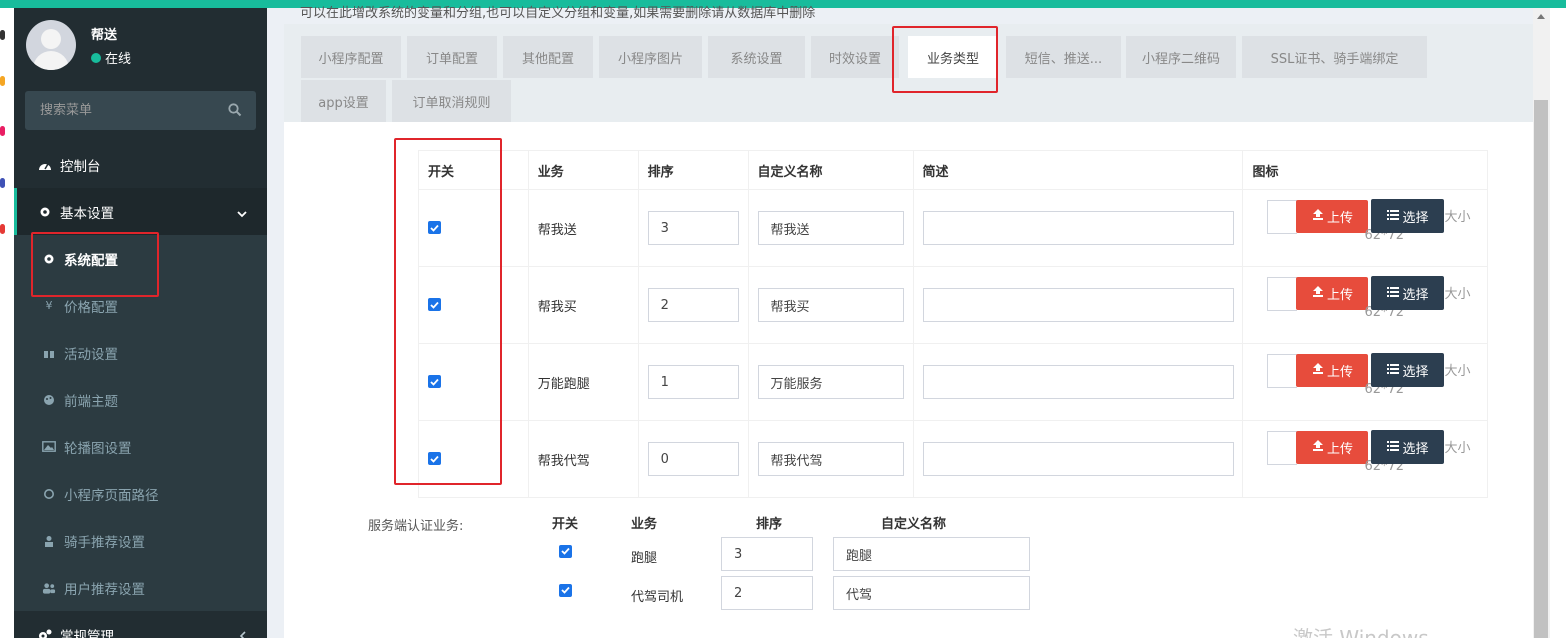 The height and width of the screenshot is (638, 1566). What do you see at coordinates (1541, 369) in the screenshot?
I see `scroll-thumb` at bounding box center [1541, 369].